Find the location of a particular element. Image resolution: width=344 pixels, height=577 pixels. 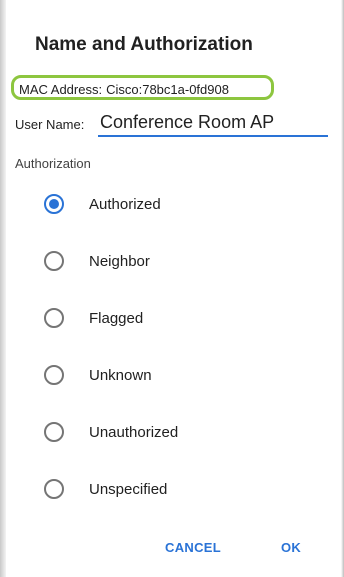

dialog-actions: CANCEL OK is located at coordinates (173, 550).